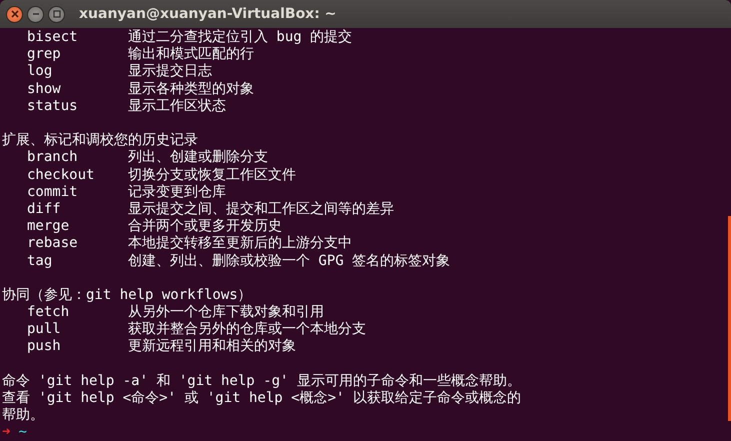 This screenshot has width=731, height=441. I want to click on command-name: show, so click(44, 89).